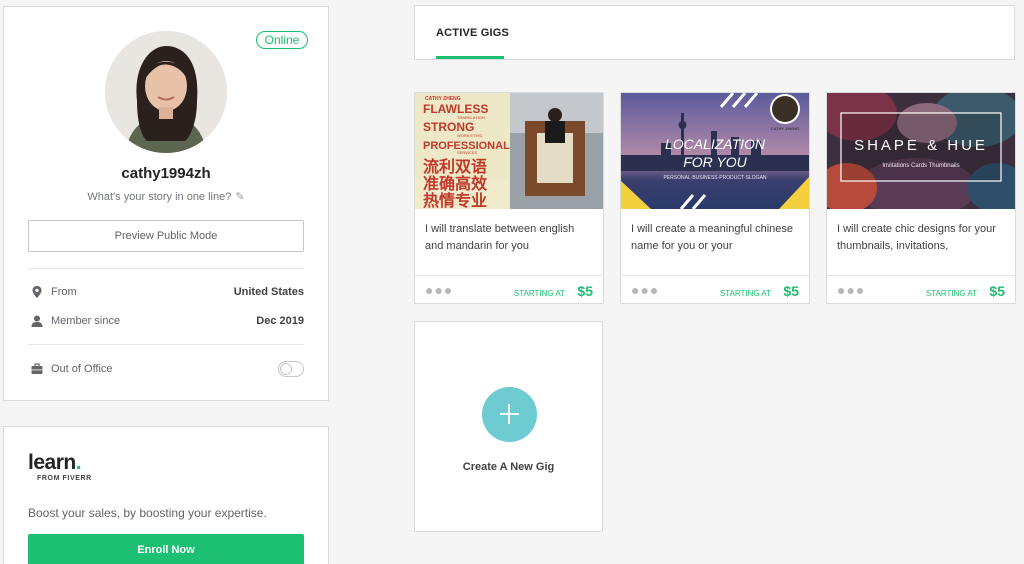  I want to click on out-of-office-label: Out of Office, so click(82, 369).